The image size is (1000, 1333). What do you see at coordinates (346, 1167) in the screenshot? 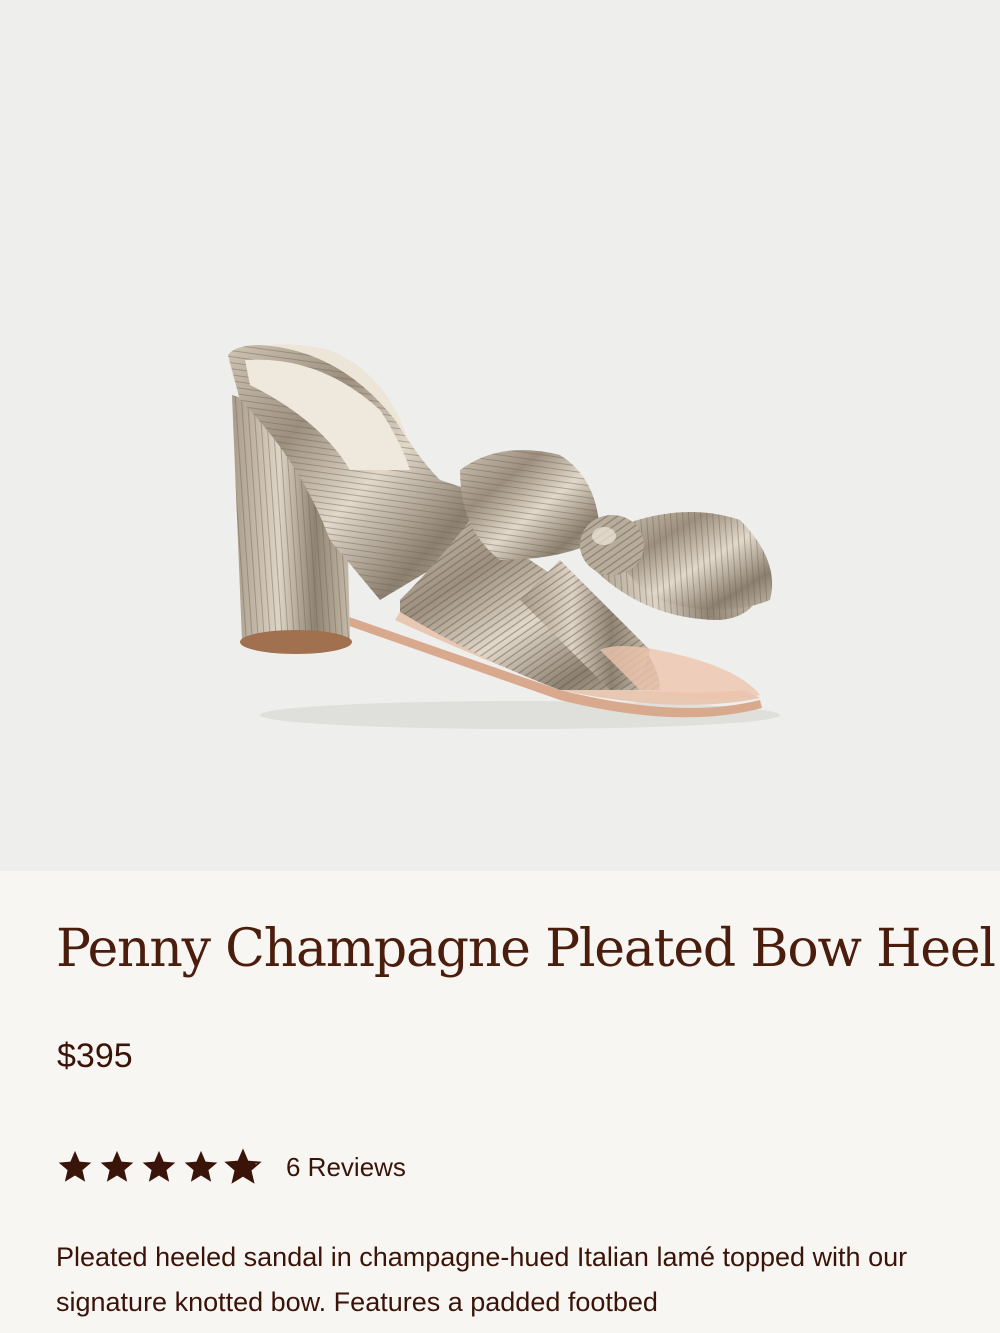
I see `reviews-link: 6 Reviews` at bounding box center [346, 1167].